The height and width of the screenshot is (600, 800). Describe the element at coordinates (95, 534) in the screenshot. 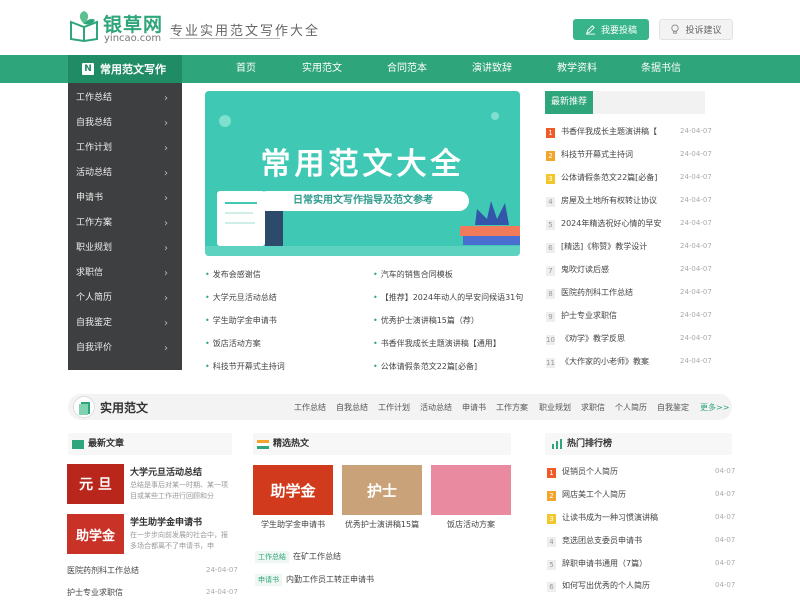

I see `article-thumbnail: 助学金` at that location.